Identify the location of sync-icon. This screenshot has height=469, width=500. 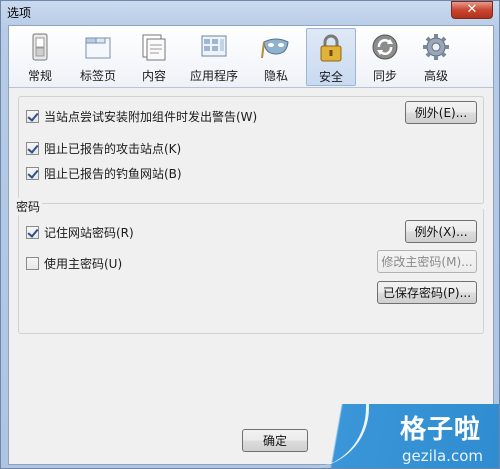
(385, 47).